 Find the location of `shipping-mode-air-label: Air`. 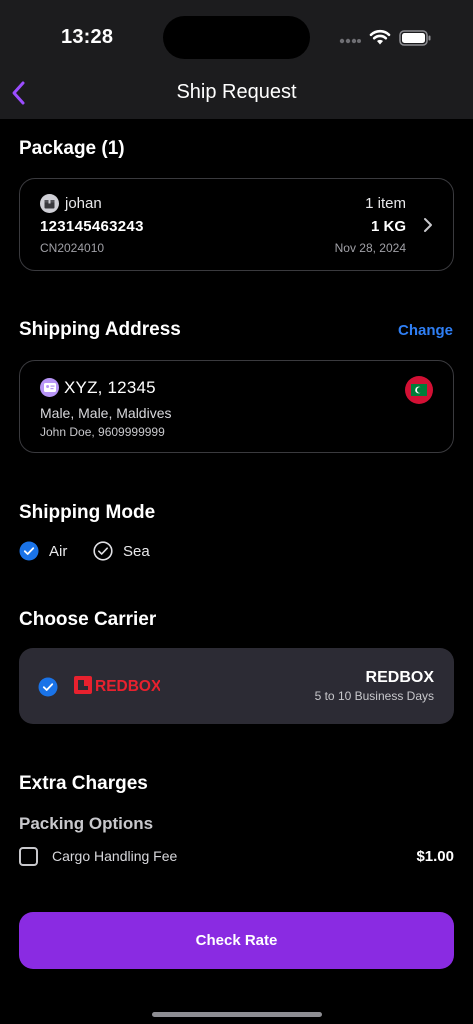

shipping-mode-air-label: Air is located at coordinates (58, 551).